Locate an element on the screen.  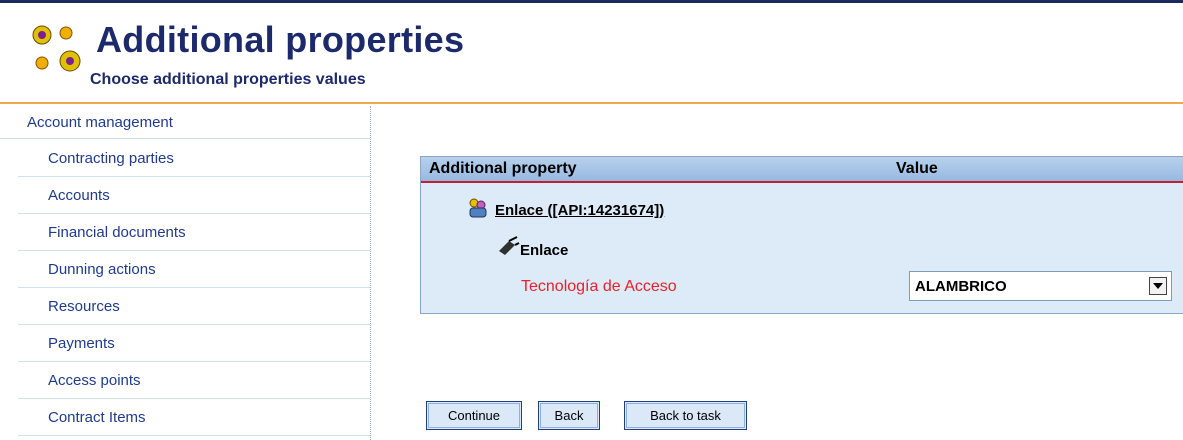
table-header: Additional property Value is located at coordinates (802, 170).